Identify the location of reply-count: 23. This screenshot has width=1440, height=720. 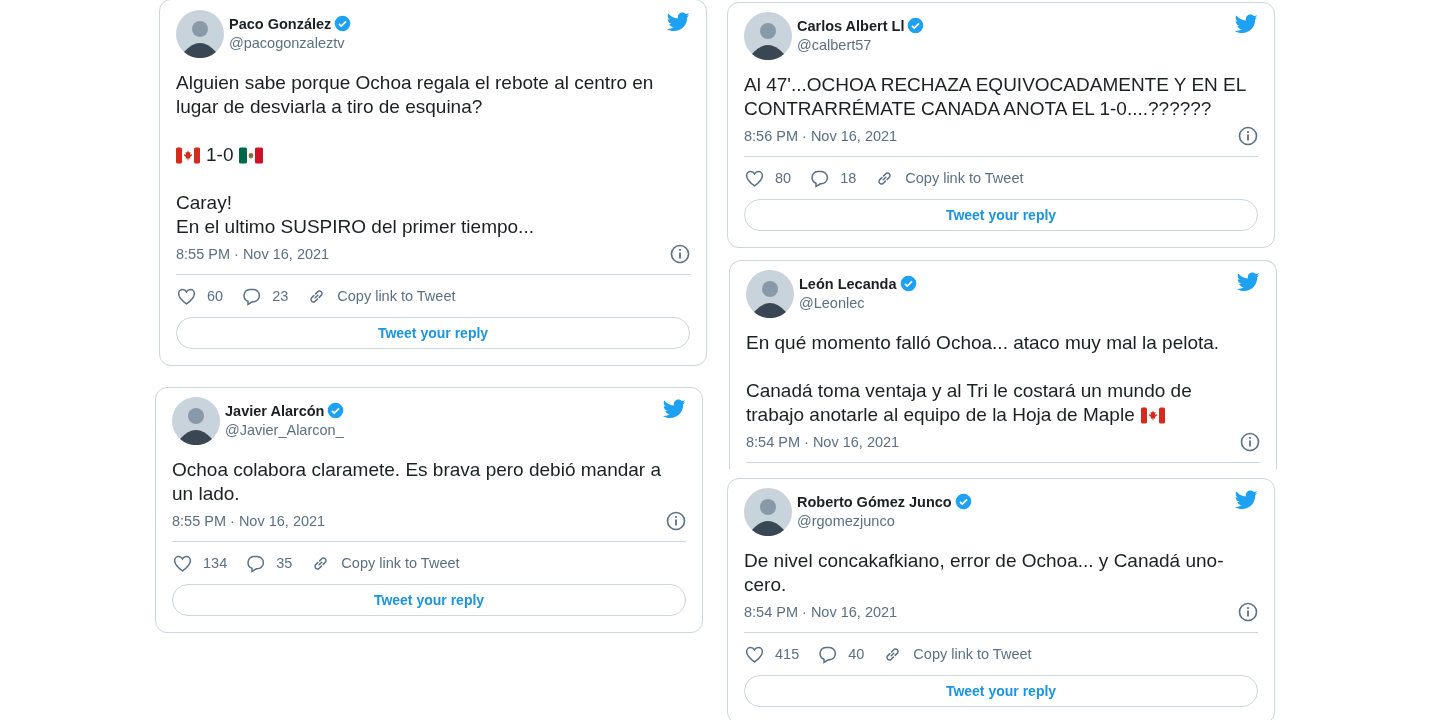
(280, 296).